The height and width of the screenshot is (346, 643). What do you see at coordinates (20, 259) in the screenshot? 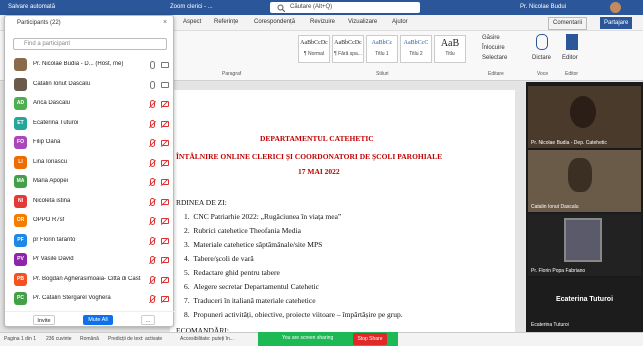
I see `avatar: PV` at bounding box center [20, 259].